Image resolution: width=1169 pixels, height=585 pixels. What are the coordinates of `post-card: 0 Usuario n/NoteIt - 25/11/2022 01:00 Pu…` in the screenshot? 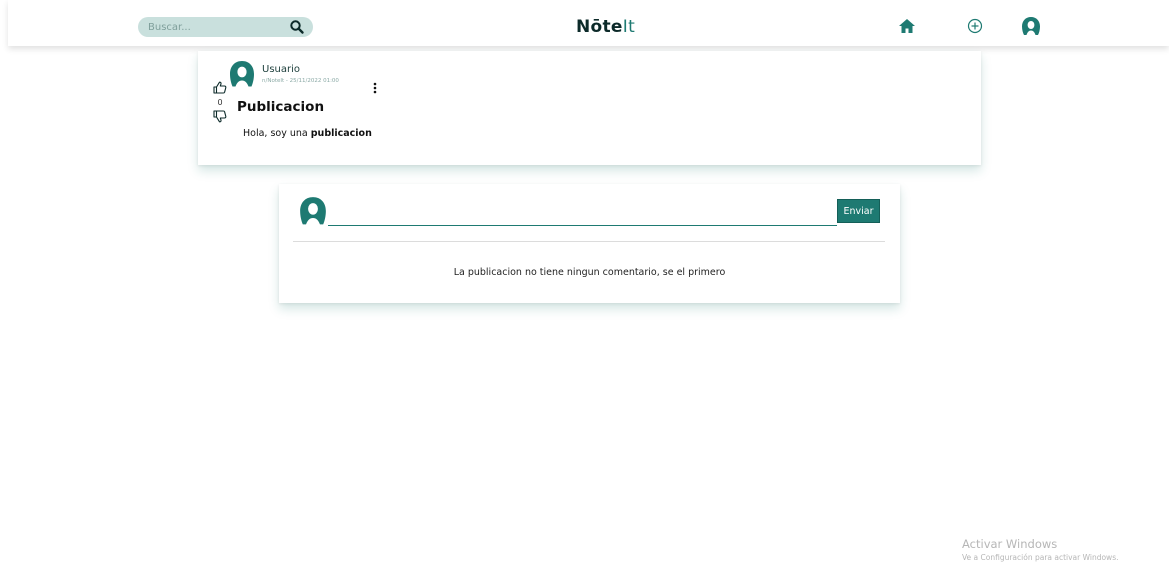 It's located at (589, 108).